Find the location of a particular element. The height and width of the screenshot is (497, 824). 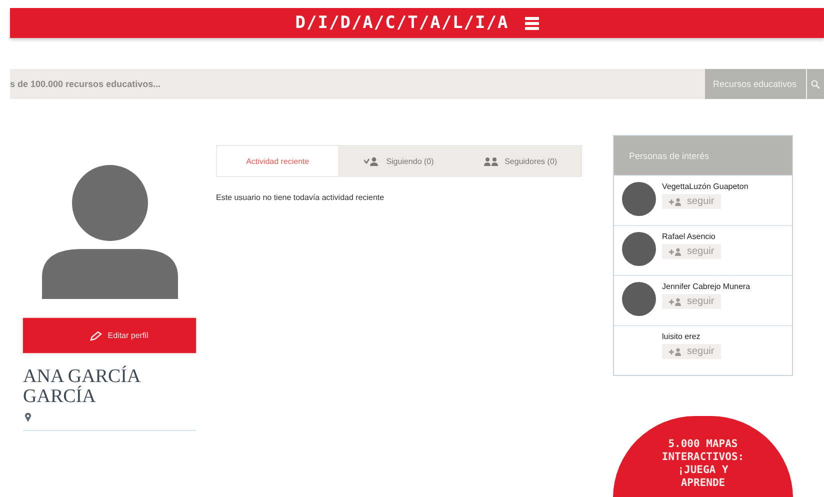

location-pin-icon is located at coordinates (28, 417).